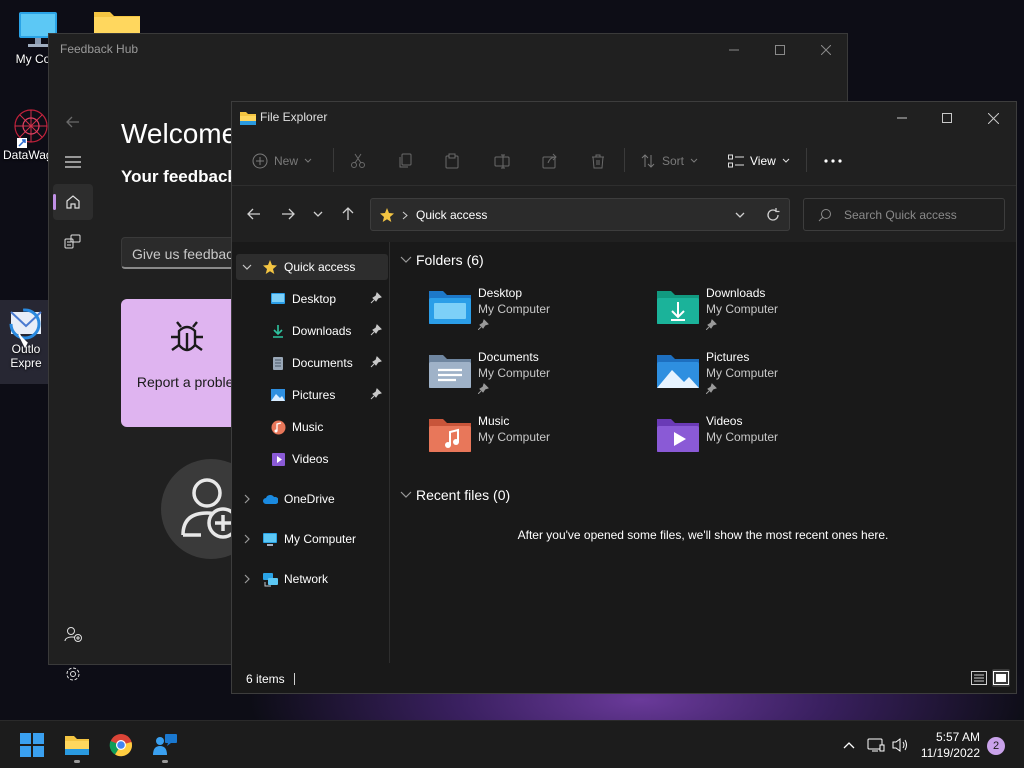 This screenshot has height=768, width=1024. I want to click on nav-add-user, so click(73, 634).